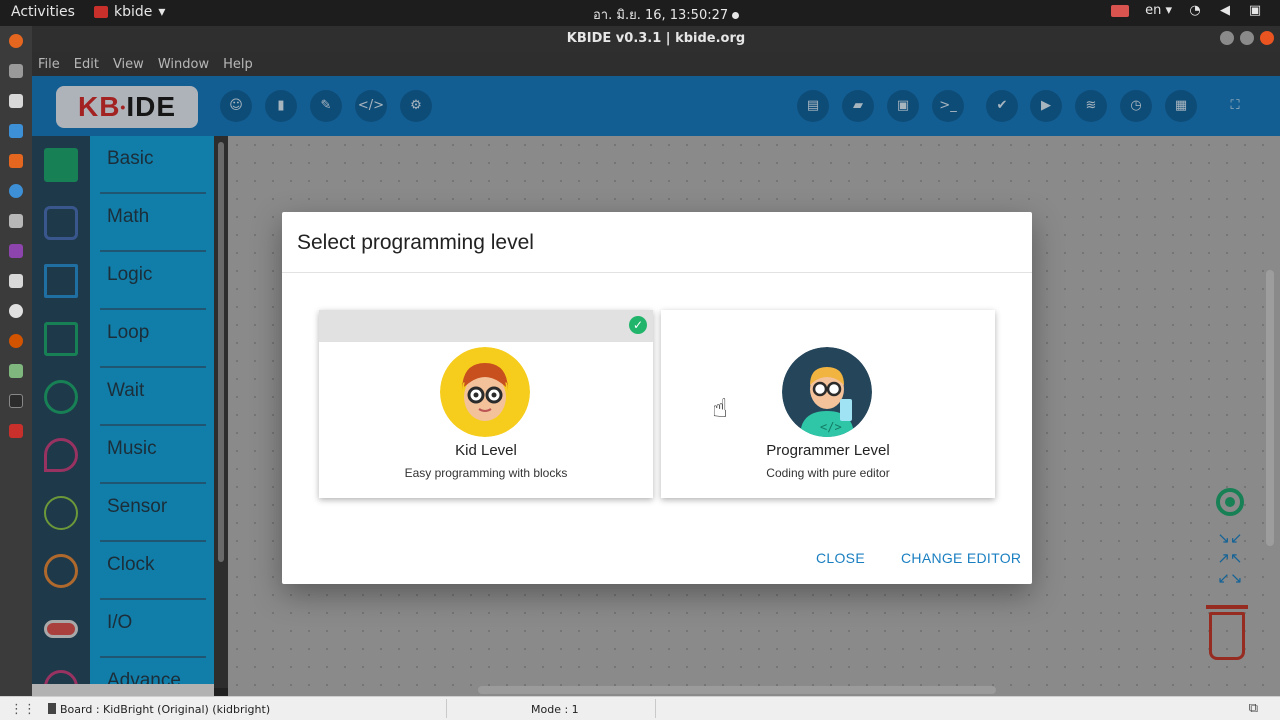 The height and width of the screenshot is (720, 1280). What do you see at coordinates (16, 281) in the screenshot?
I see `text-editor-icon` at bounding box center [16, 281].